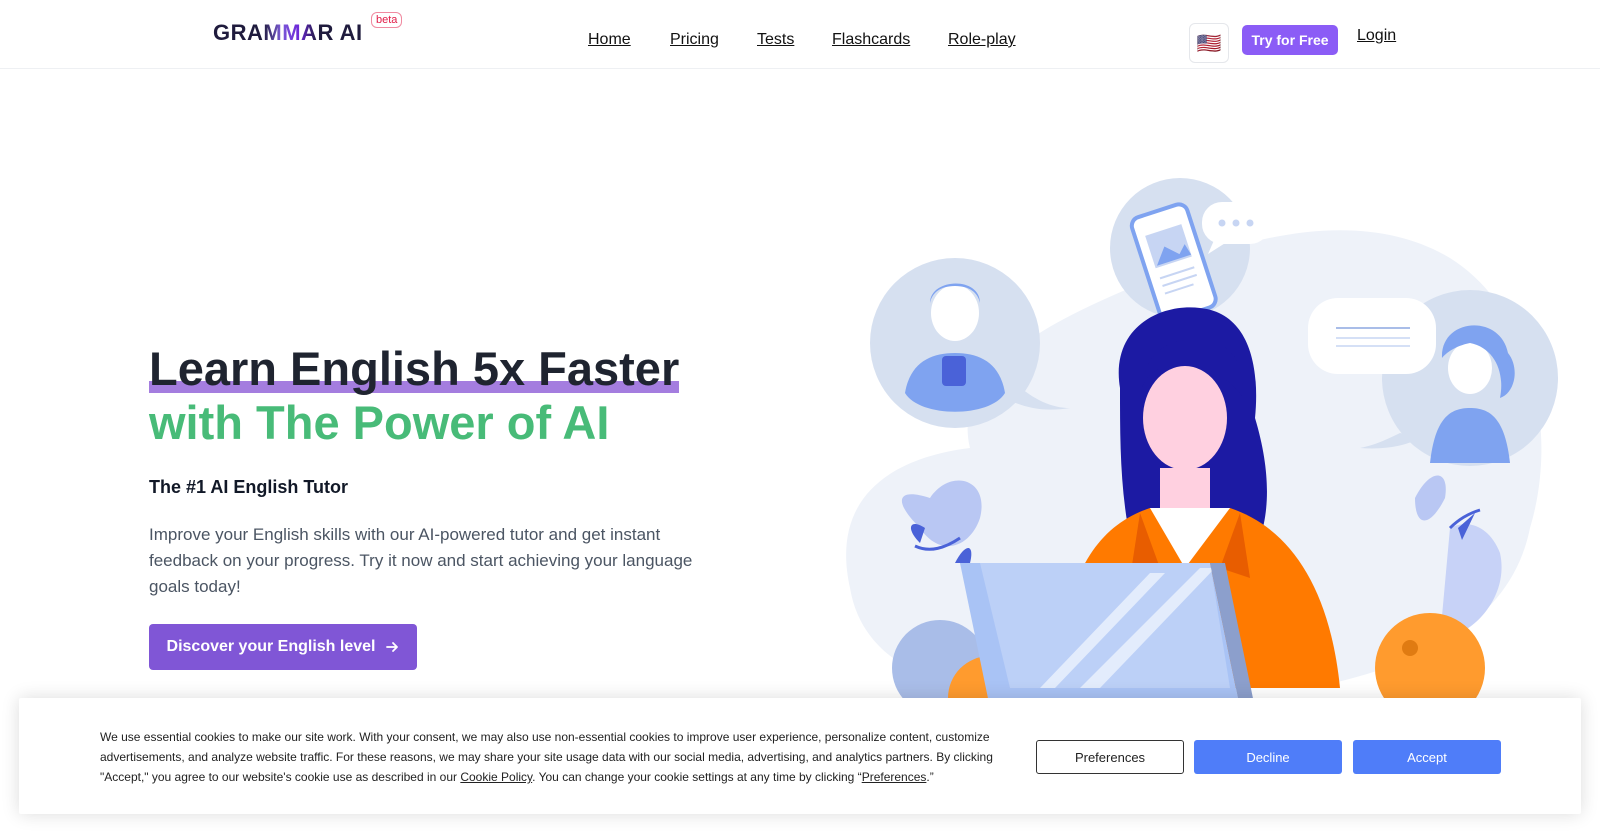  I want to click on logo-text-part2: MMA, so click(290, 32).